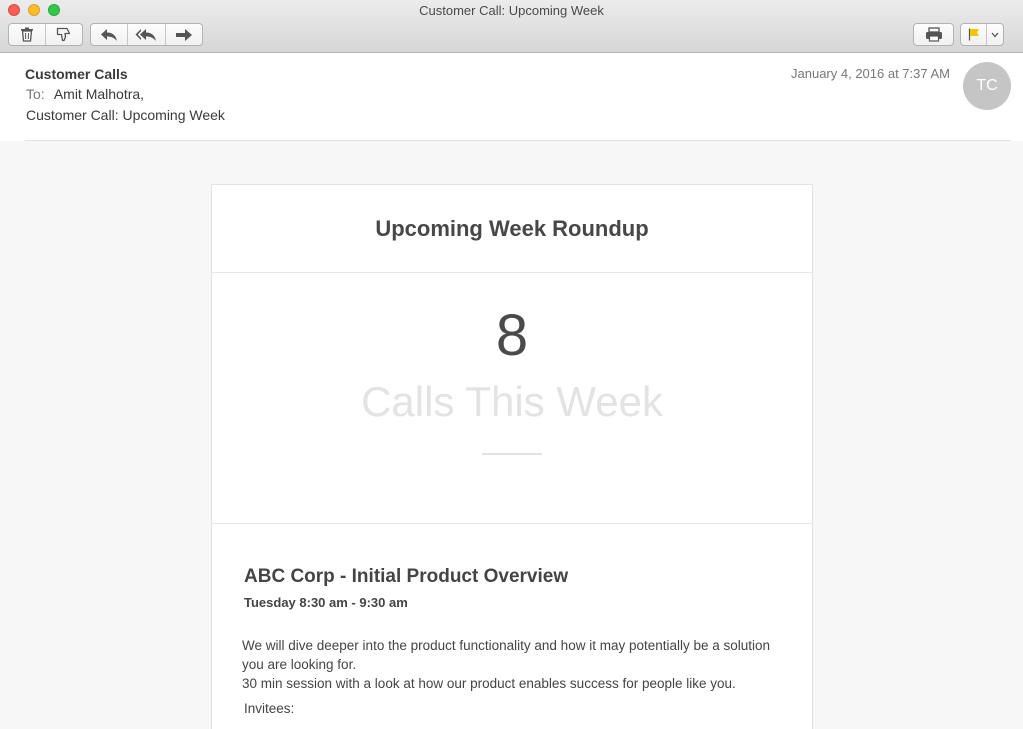 This screenshot has height=729, width=1023. I want to click on roundup-heading: Upcoming Week Roundup, so click(512, 229).